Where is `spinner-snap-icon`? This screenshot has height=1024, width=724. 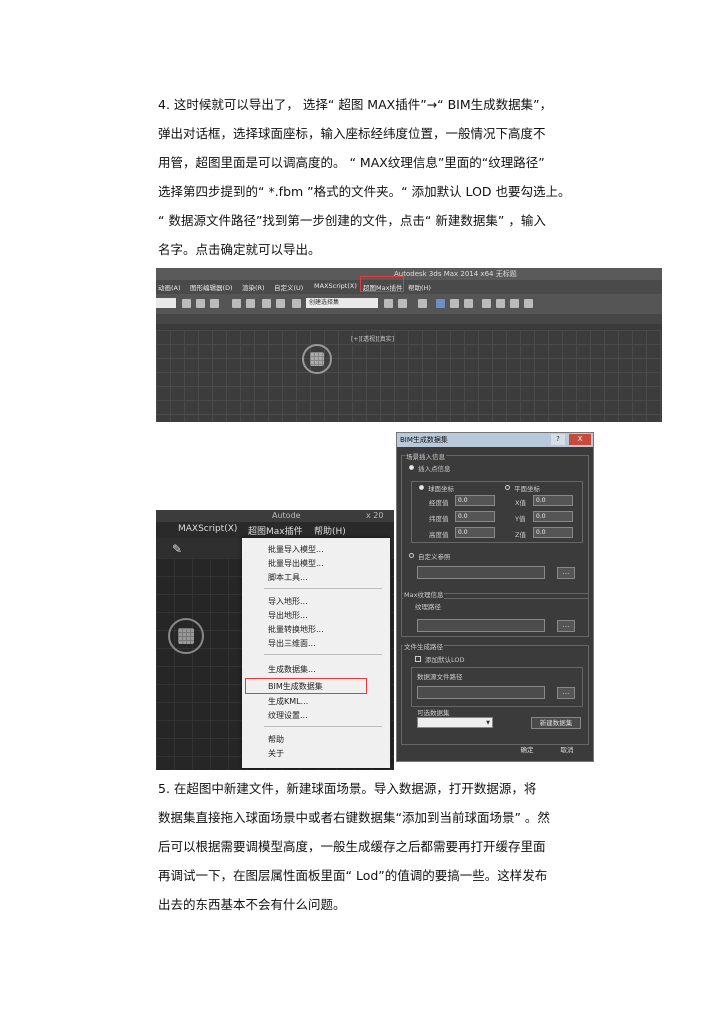
spinner-snap-icon is located at coordinates (280, 303).